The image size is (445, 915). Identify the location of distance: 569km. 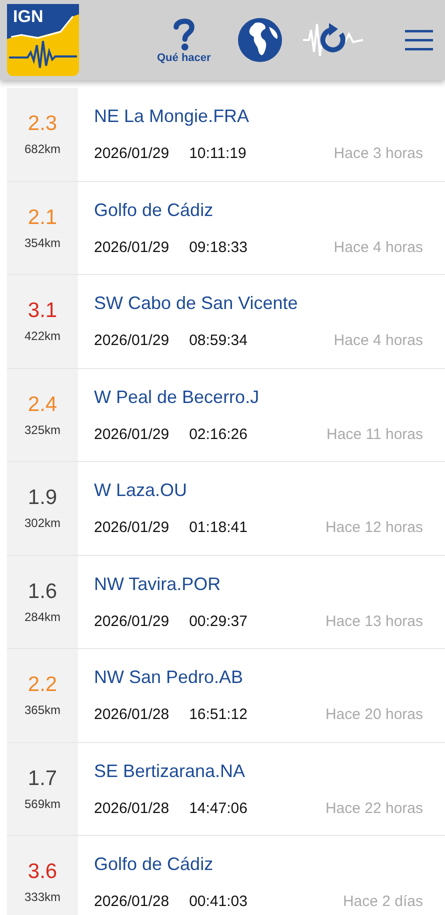
(42, 803).